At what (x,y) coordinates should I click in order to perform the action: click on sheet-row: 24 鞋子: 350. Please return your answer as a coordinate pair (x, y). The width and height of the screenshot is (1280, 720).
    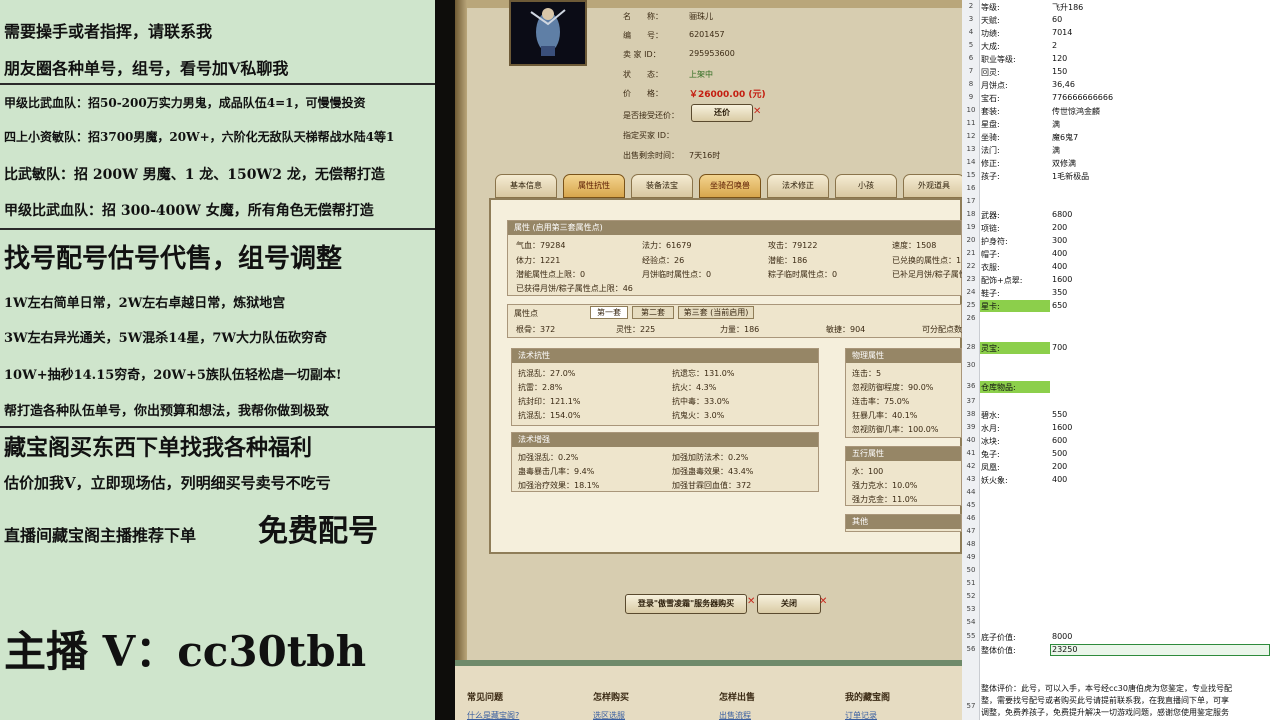
    Looking at the image, I should click on (1121, 293).